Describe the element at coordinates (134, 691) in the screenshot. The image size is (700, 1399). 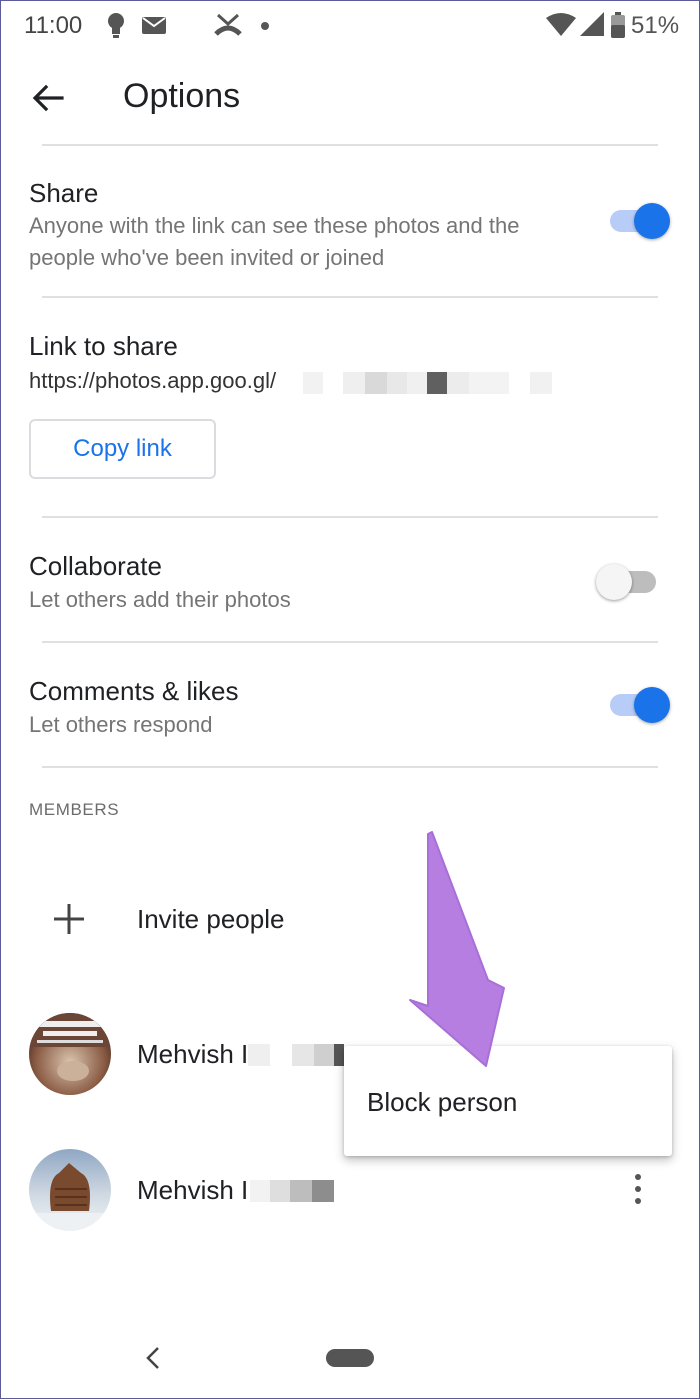
I see `comments-title: Comments & likes` at that location.